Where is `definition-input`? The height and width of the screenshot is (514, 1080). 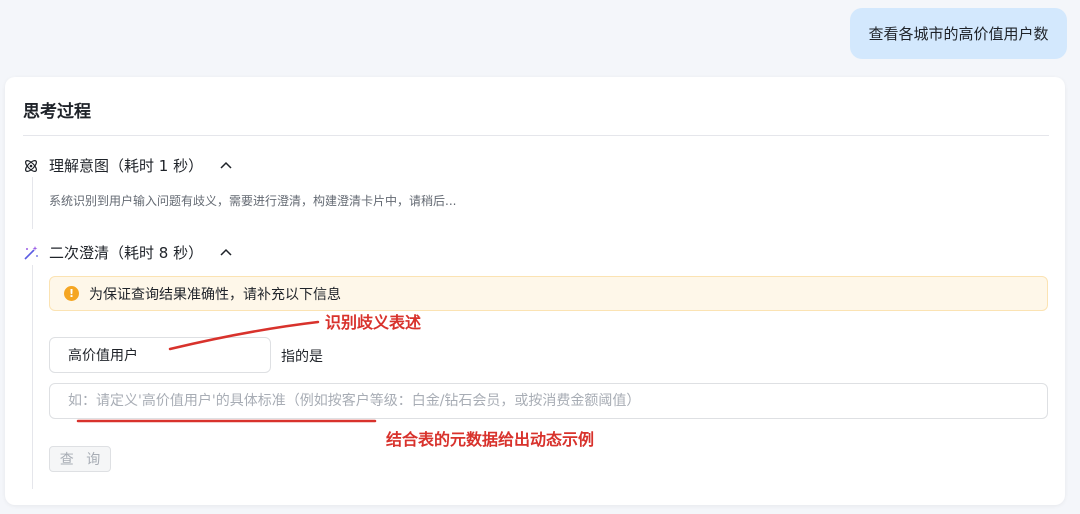
definition-input is located at coordinates (548, 401).